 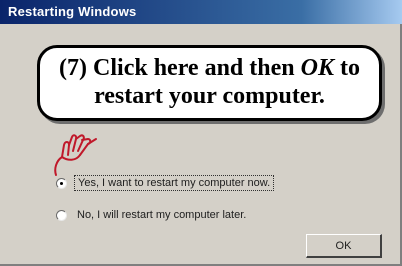 What do you see at coordinates (201, 12) in the screenshot?
I see `title-bar: Restarting Windows` at bounding box center [201, 12].